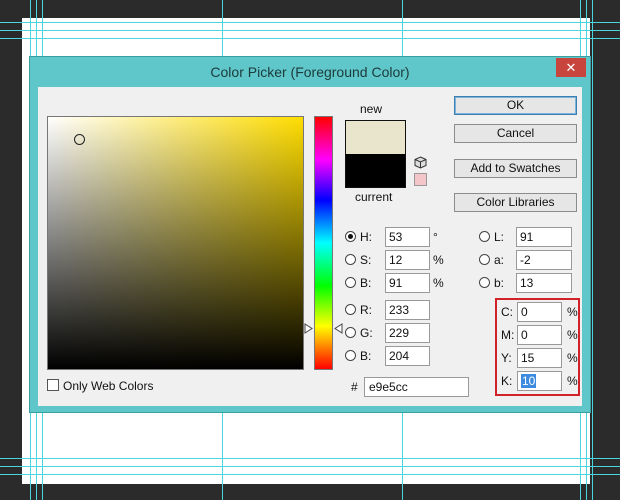 The image size is (620, 500). I want to click on hue-unit: °, so click(435, 237).